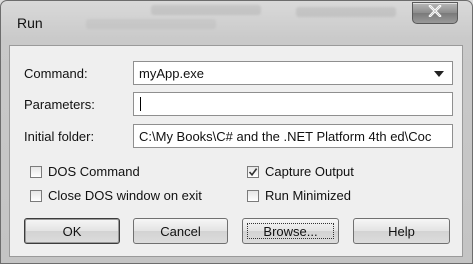 Image resolution: width=473 pixels, height=264 pixels. I want to click on help-button: Help, so click(401, 231).